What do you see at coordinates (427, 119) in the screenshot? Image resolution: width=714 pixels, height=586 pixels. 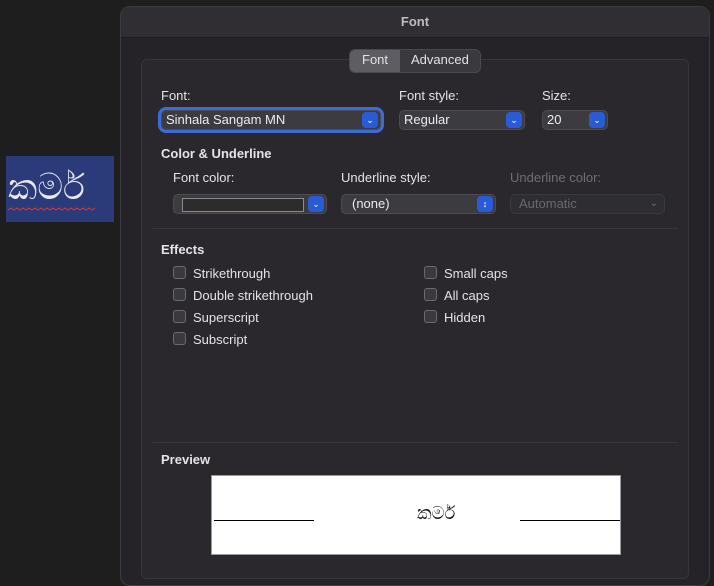 I see `font-style-value: Regular` at bounding box center [427, 119].